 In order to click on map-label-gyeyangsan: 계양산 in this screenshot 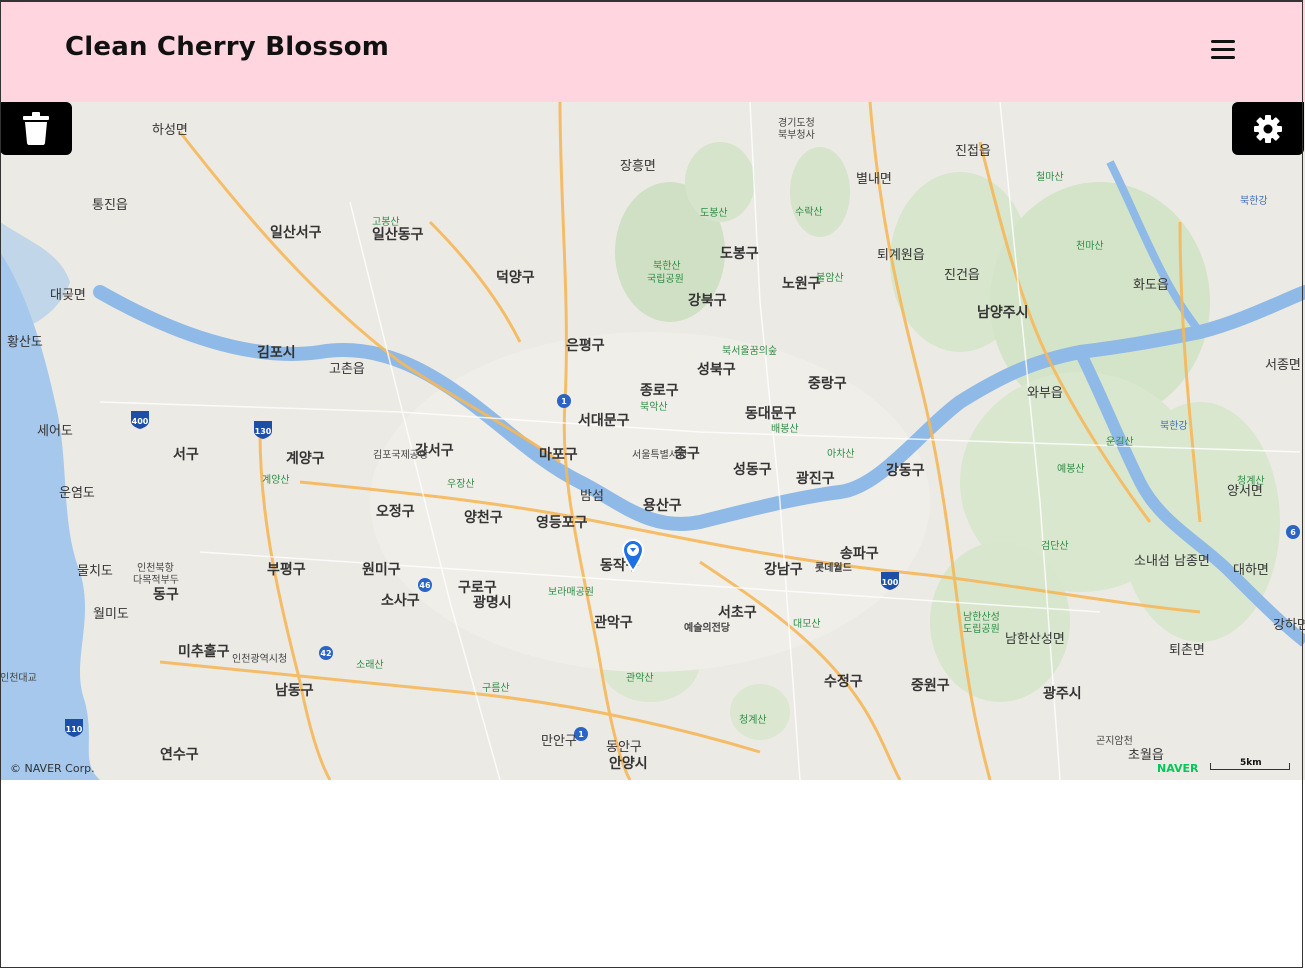, I will do `click(276, 480)`.